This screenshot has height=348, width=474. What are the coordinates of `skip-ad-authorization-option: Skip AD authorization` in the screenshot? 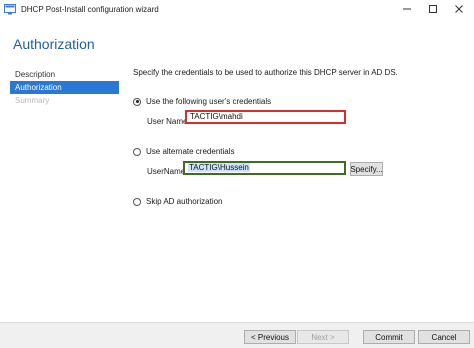 It's located at (178, 201).